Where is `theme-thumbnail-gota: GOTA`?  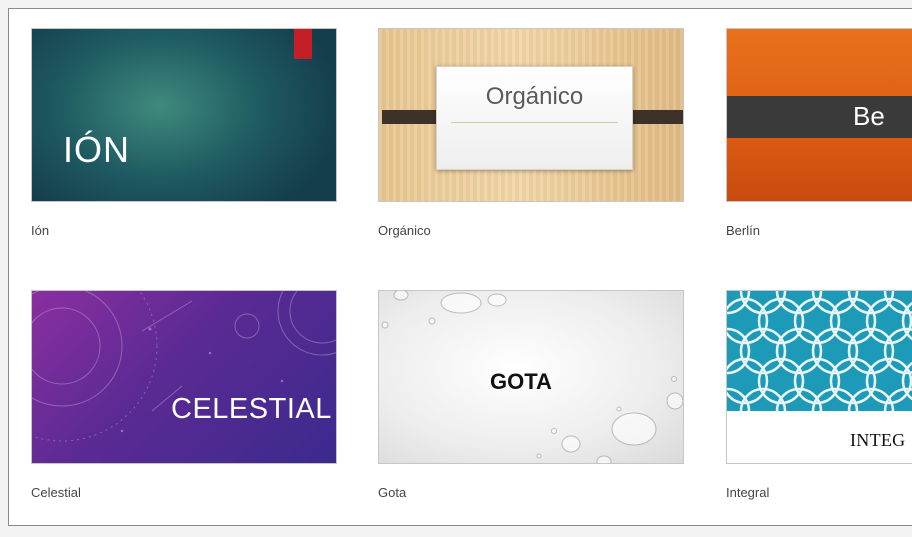
theme-thumbnail-gota: GOTA is located at coordinates (531, 377).